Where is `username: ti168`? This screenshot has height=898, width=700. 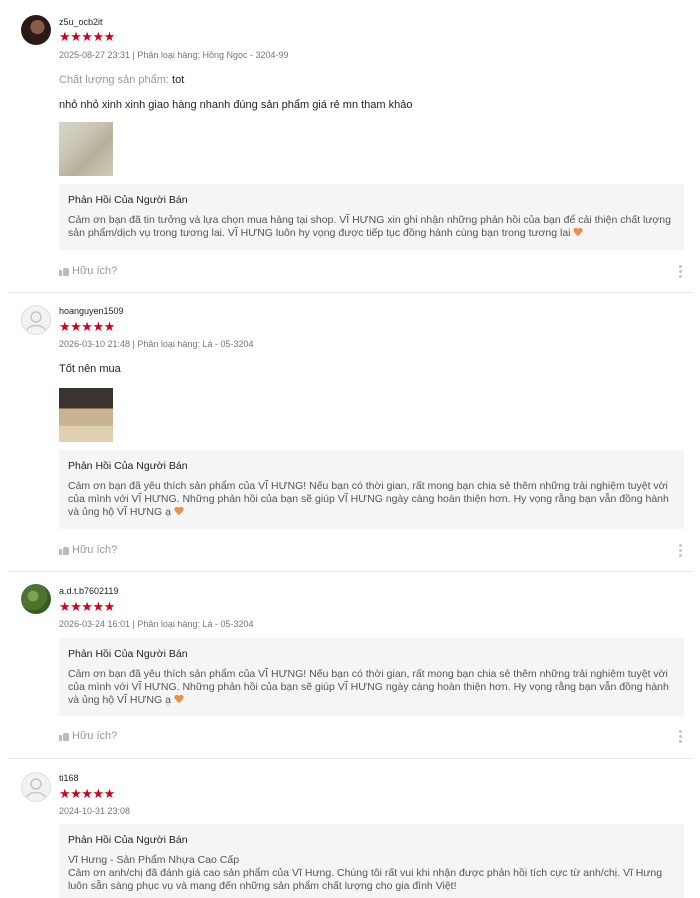 username: ti168 is located at coordinates (69, 778).